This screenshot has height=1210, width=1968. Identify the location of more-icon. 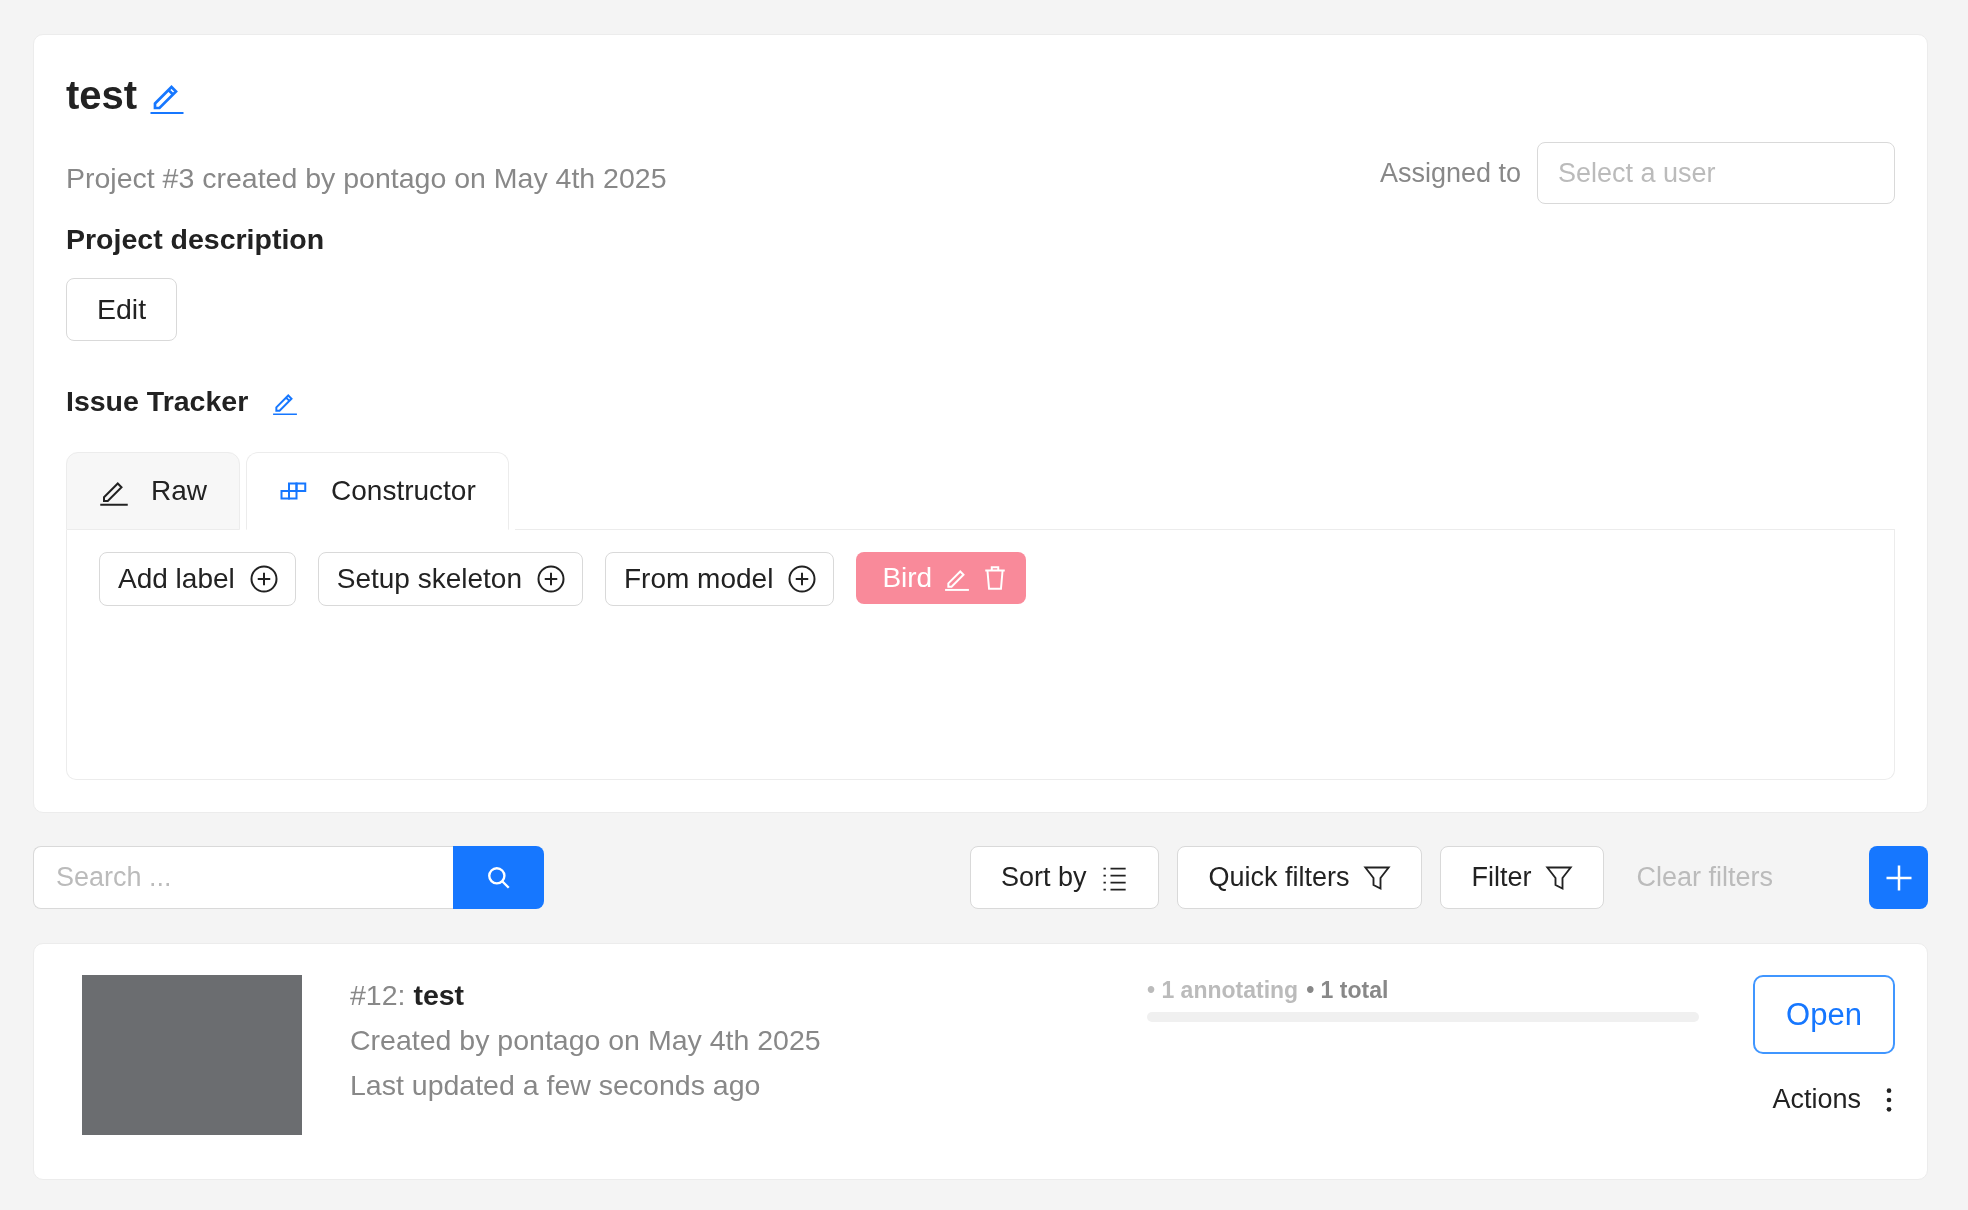
(1889, 1099).